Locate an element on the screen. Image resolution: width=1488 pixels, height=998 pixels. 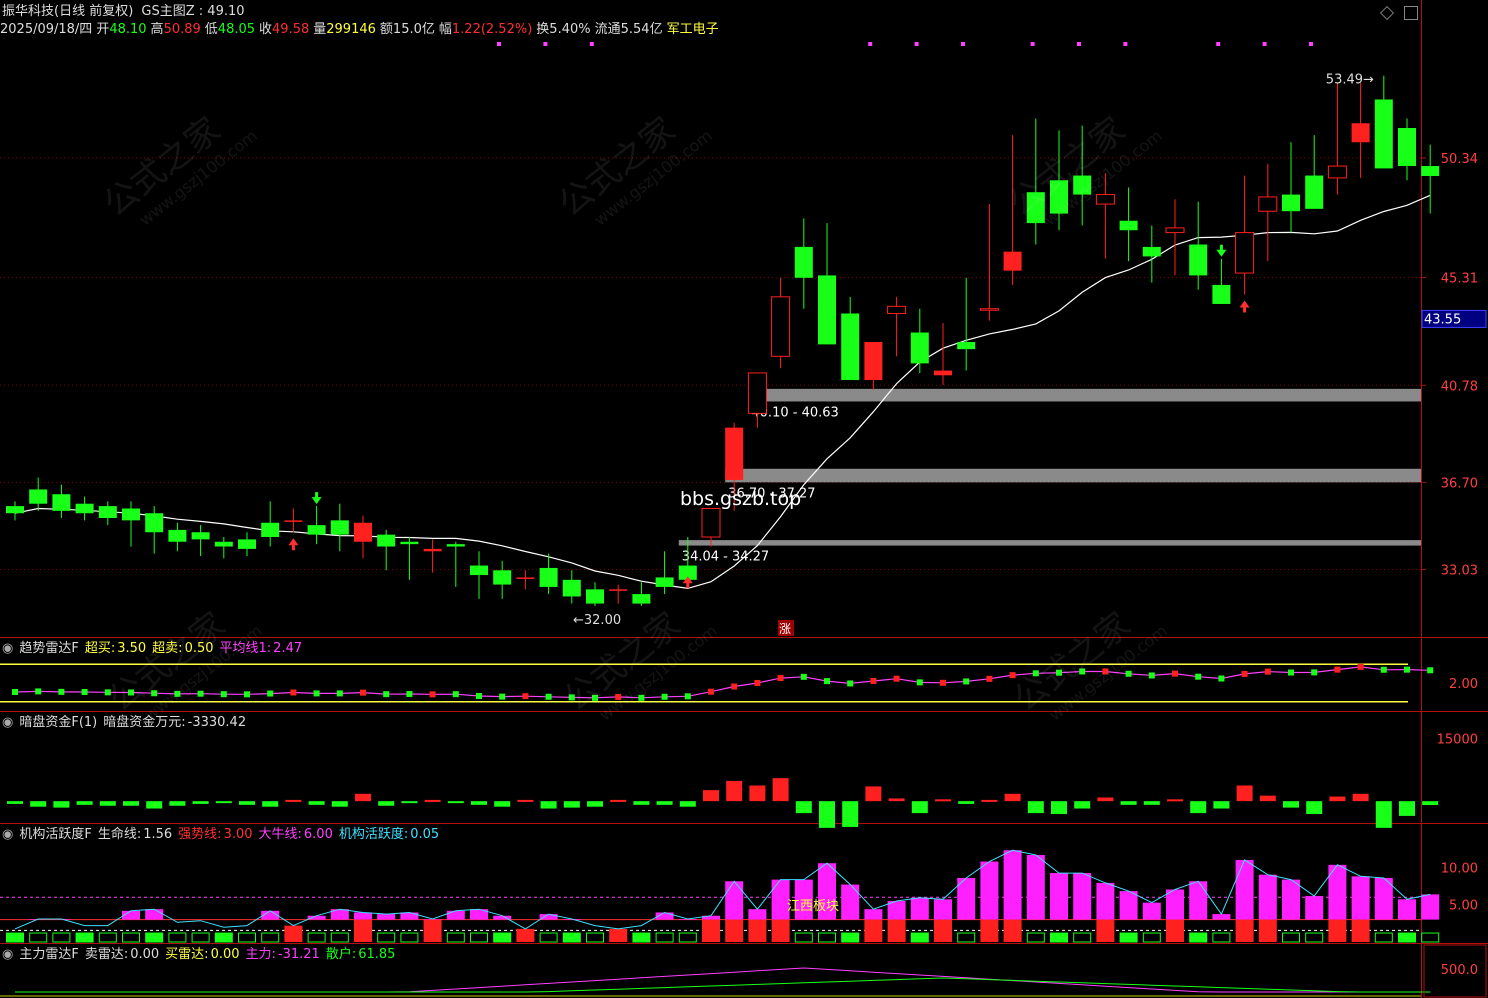
y-tick-label: 33.03 is located at coordinates (1459, 571).